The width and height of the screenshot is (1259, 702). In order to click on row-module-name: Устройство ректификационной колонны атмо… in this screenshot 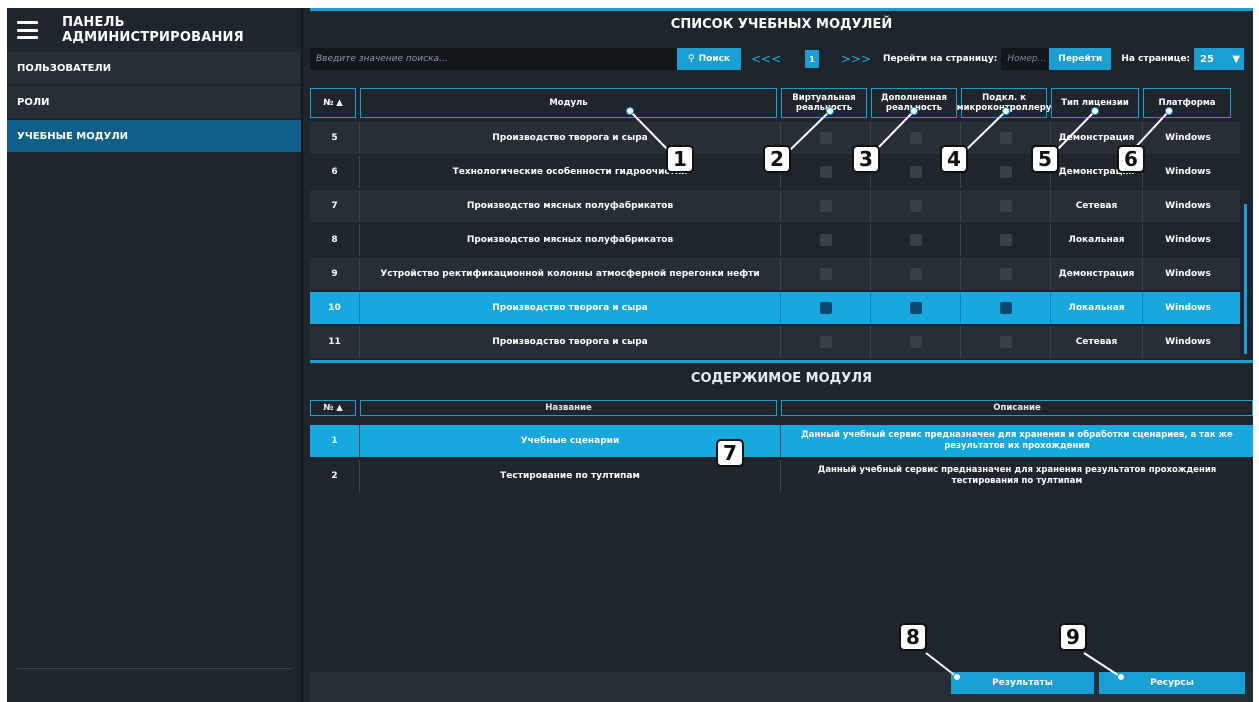, I will do `click(570, 274)`.